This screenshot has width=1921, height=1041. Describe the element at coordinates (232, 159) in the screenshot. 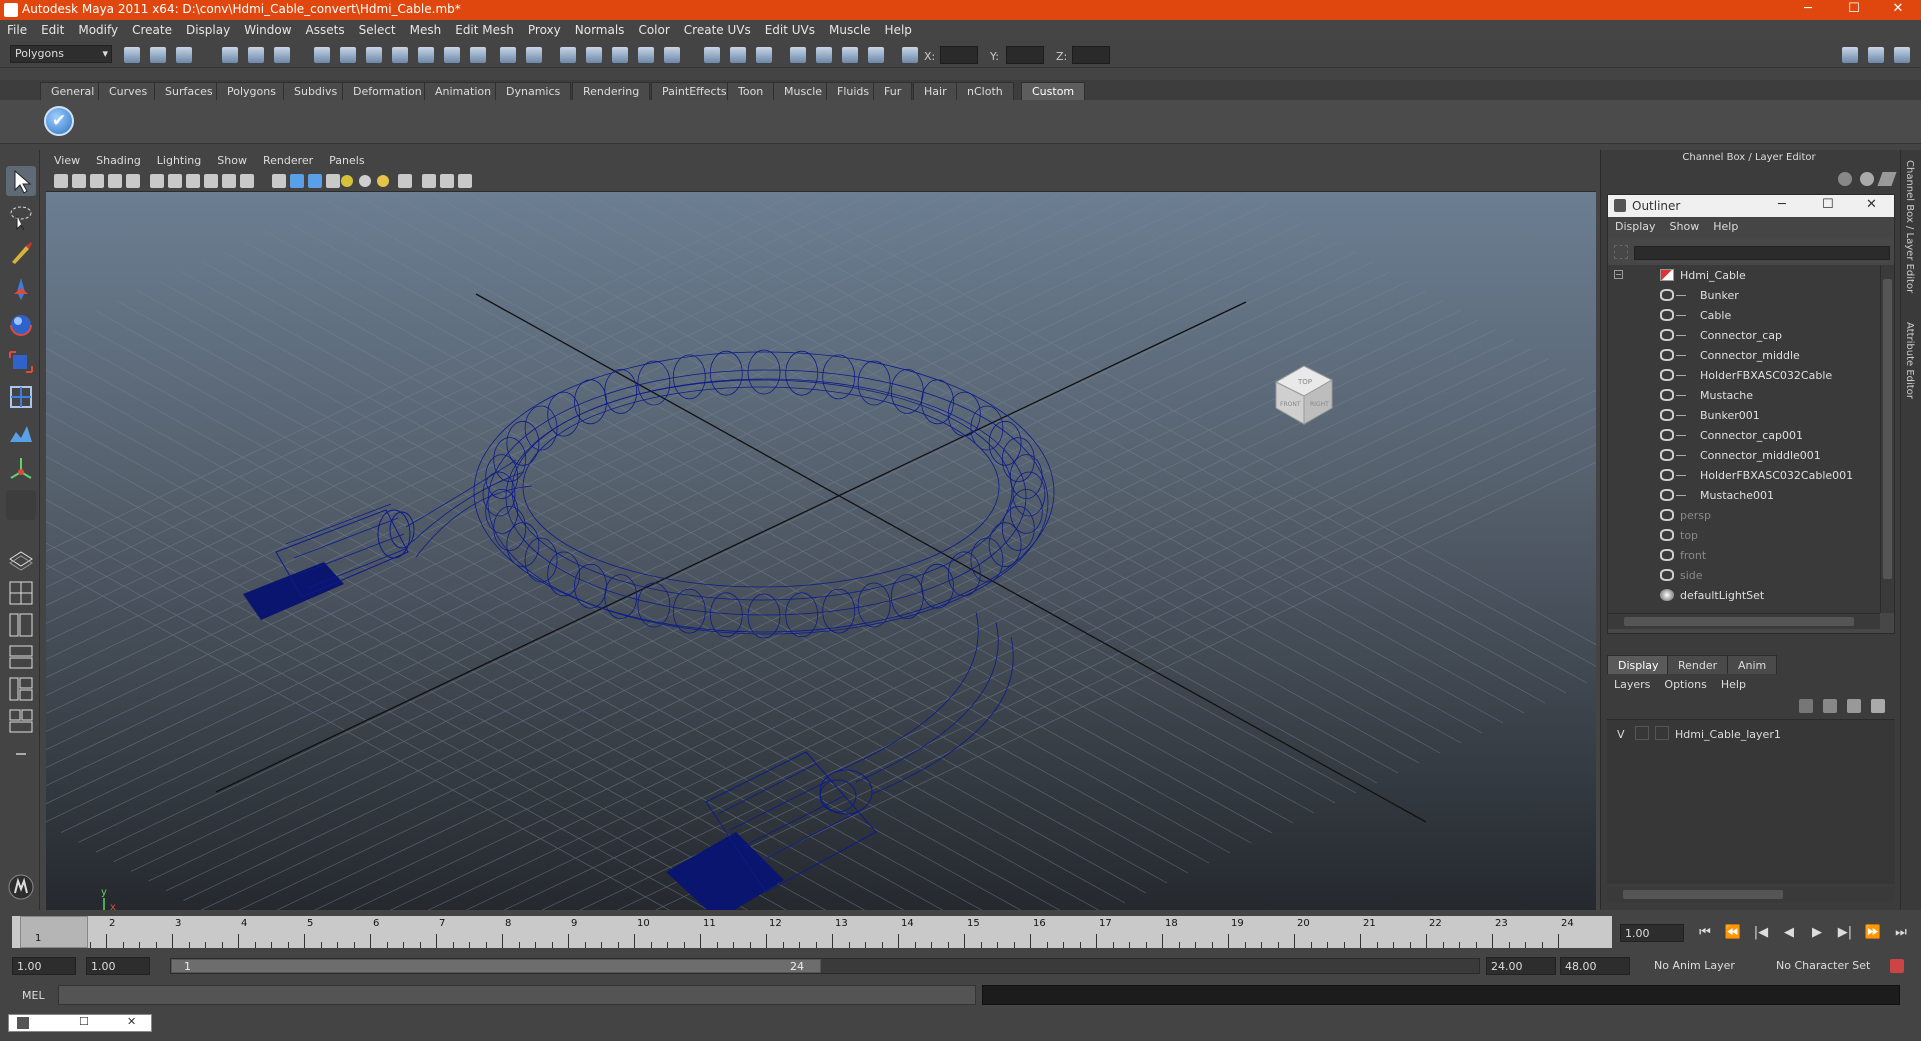

I see `viewport-menu-show: Show` at that location.